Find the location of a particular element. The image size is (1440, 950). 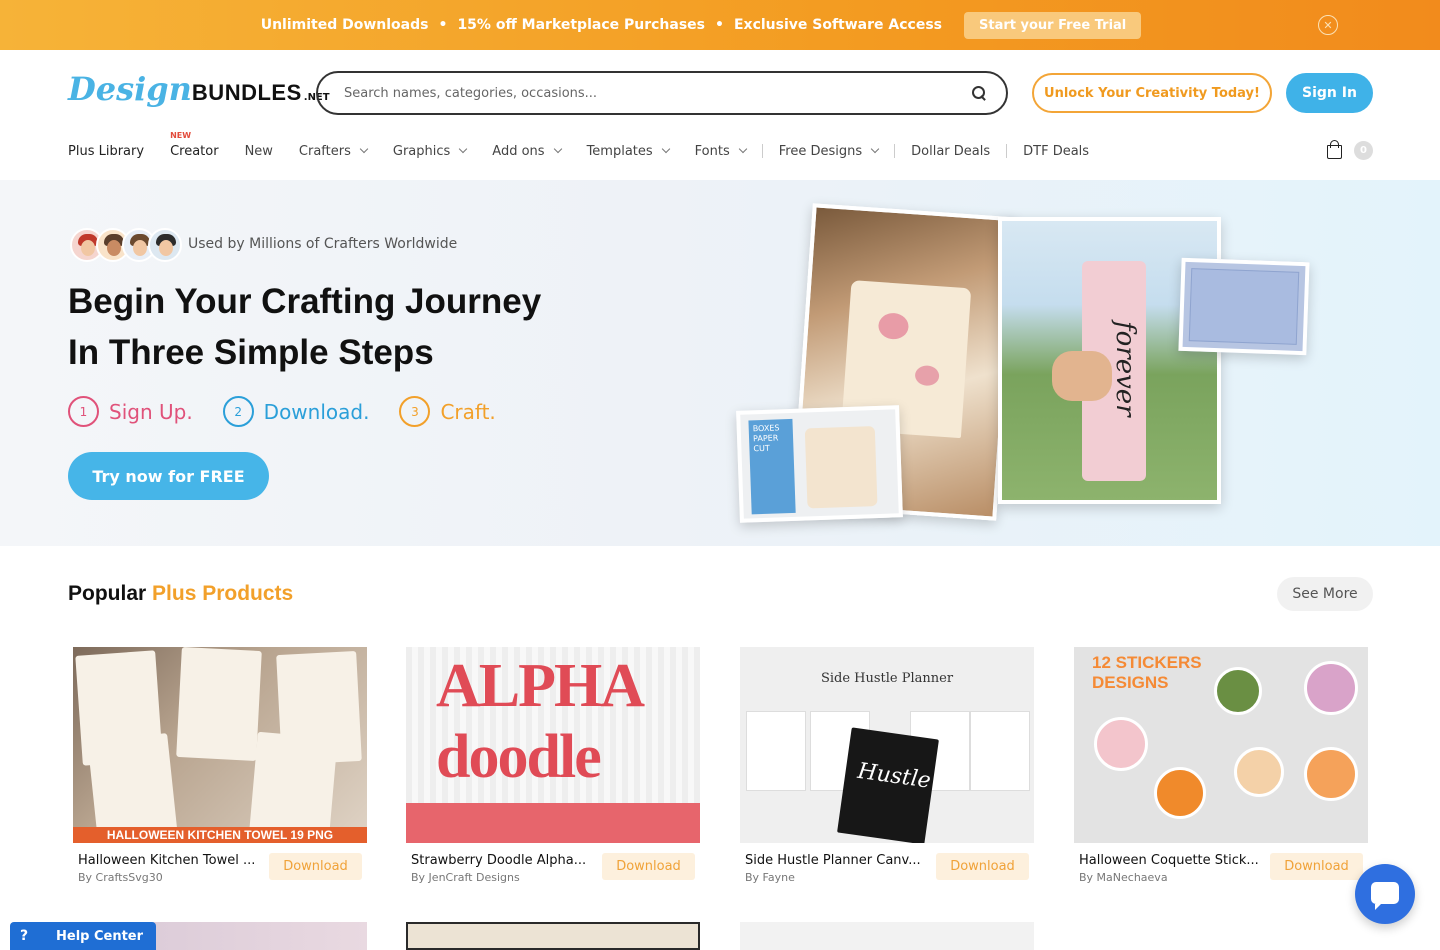

site-logo: Design BUNDLES .NET is located at coordinates (199, 89).